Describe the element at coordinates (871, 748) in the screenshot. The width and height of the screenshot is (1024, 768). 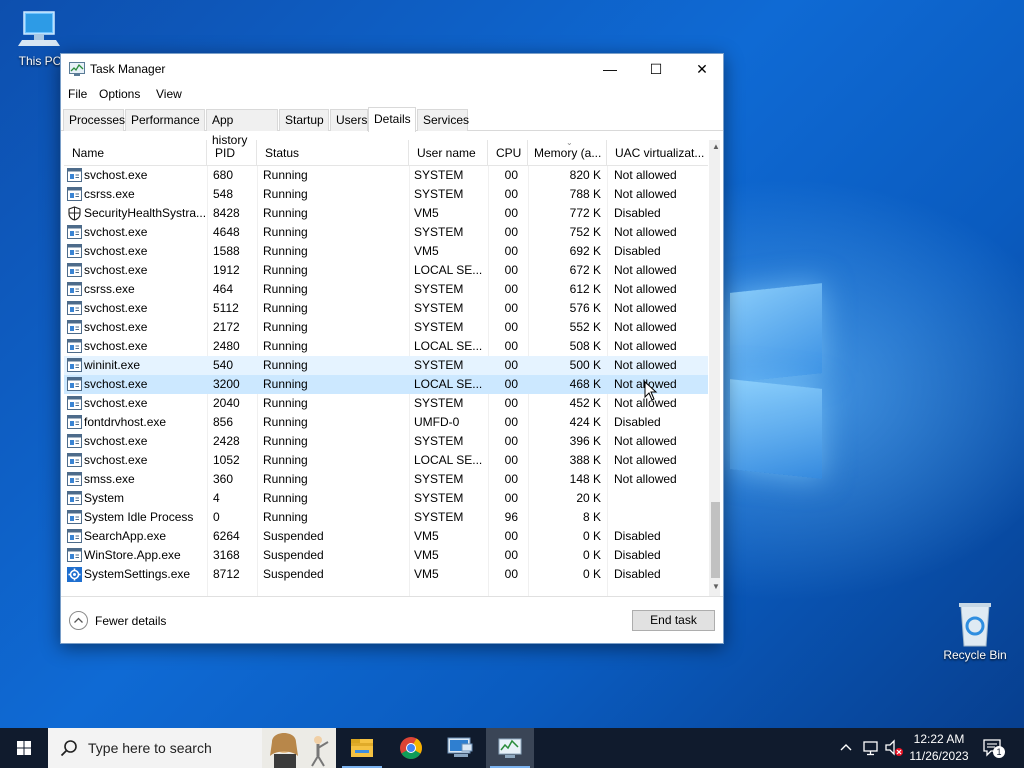
I see `network-icon` at that location.